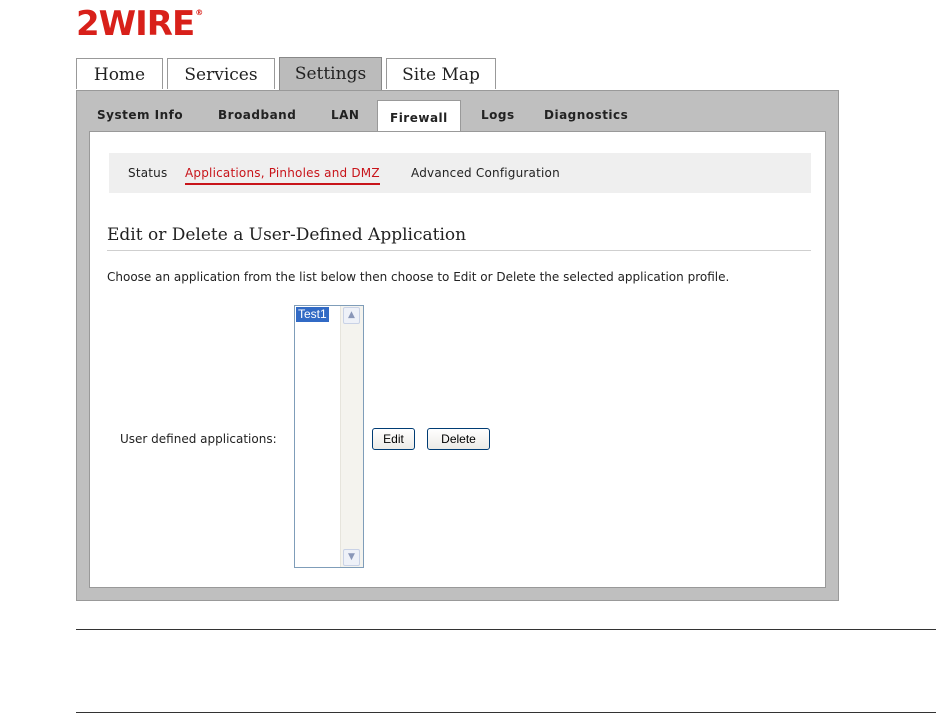 The image size is (936, 723). I want to click on title-divider, so click(459, 250).